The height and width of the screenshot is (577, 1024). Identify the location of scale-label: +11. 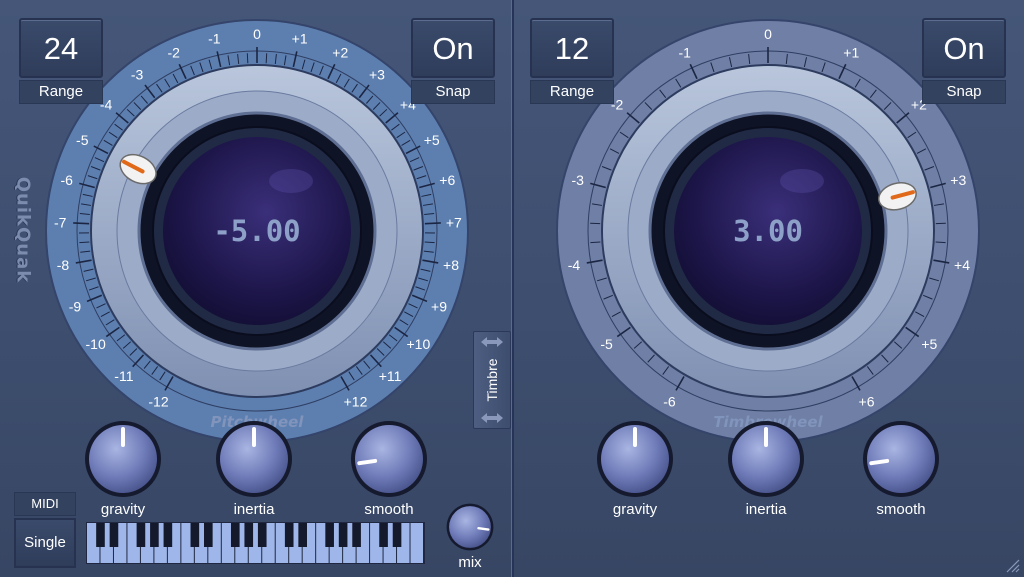
(390, 376).